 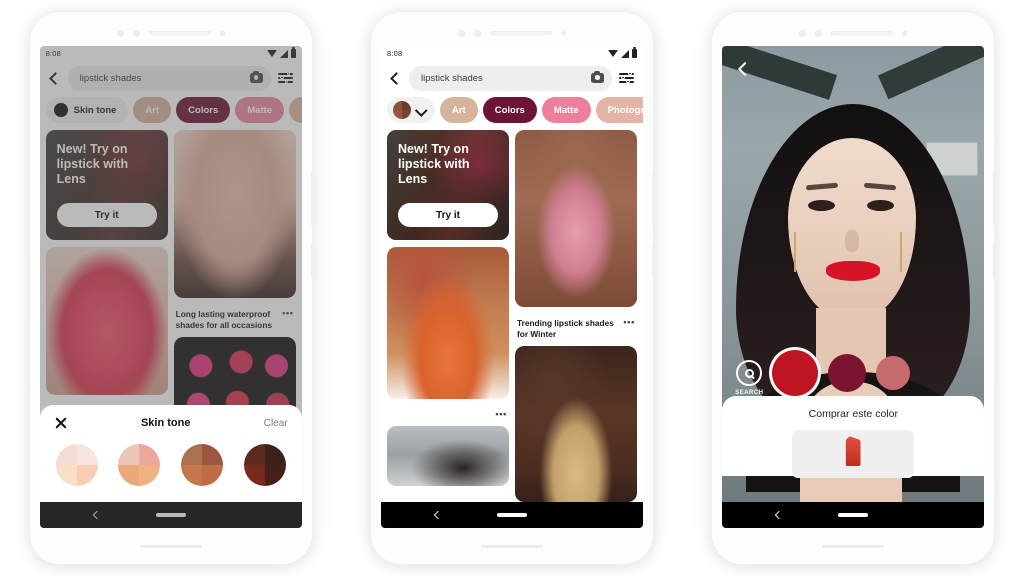 I want to click on earpiece-speaker, so click(x=520, y=33).